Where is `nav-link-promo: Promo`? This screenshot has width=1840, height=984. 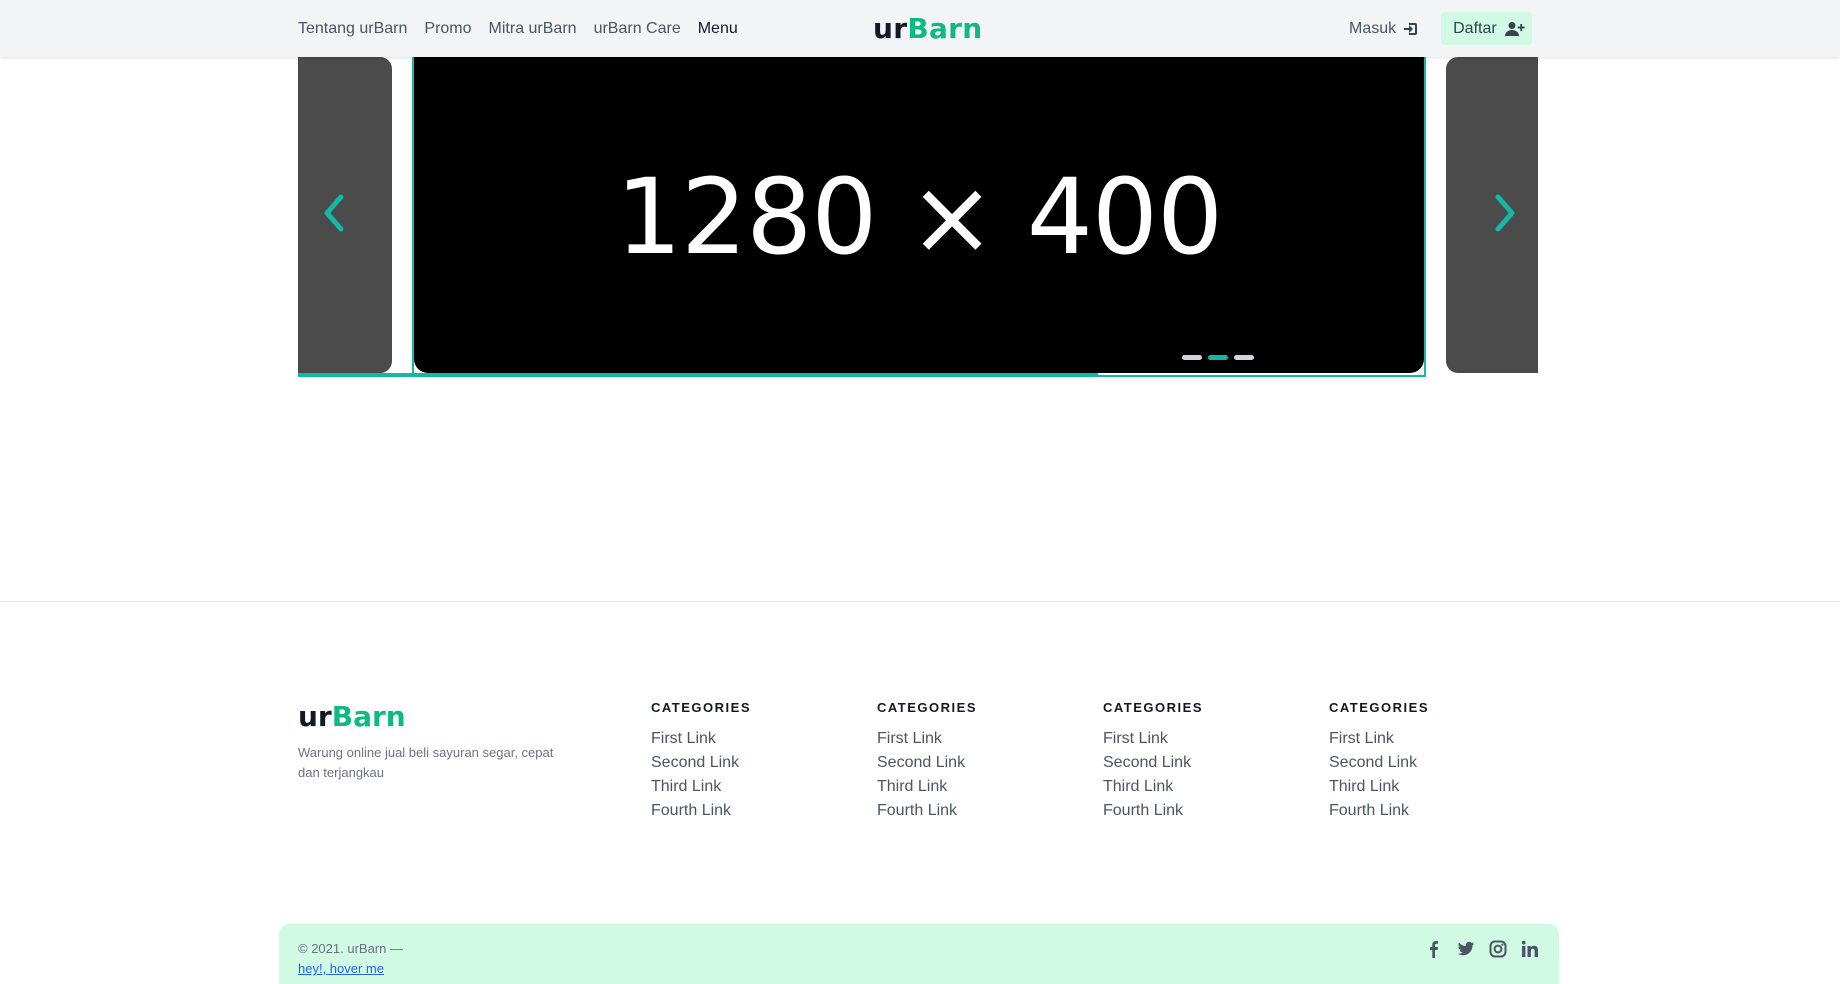
nav-link-promo: Promo is located at coordinates (447, 29).